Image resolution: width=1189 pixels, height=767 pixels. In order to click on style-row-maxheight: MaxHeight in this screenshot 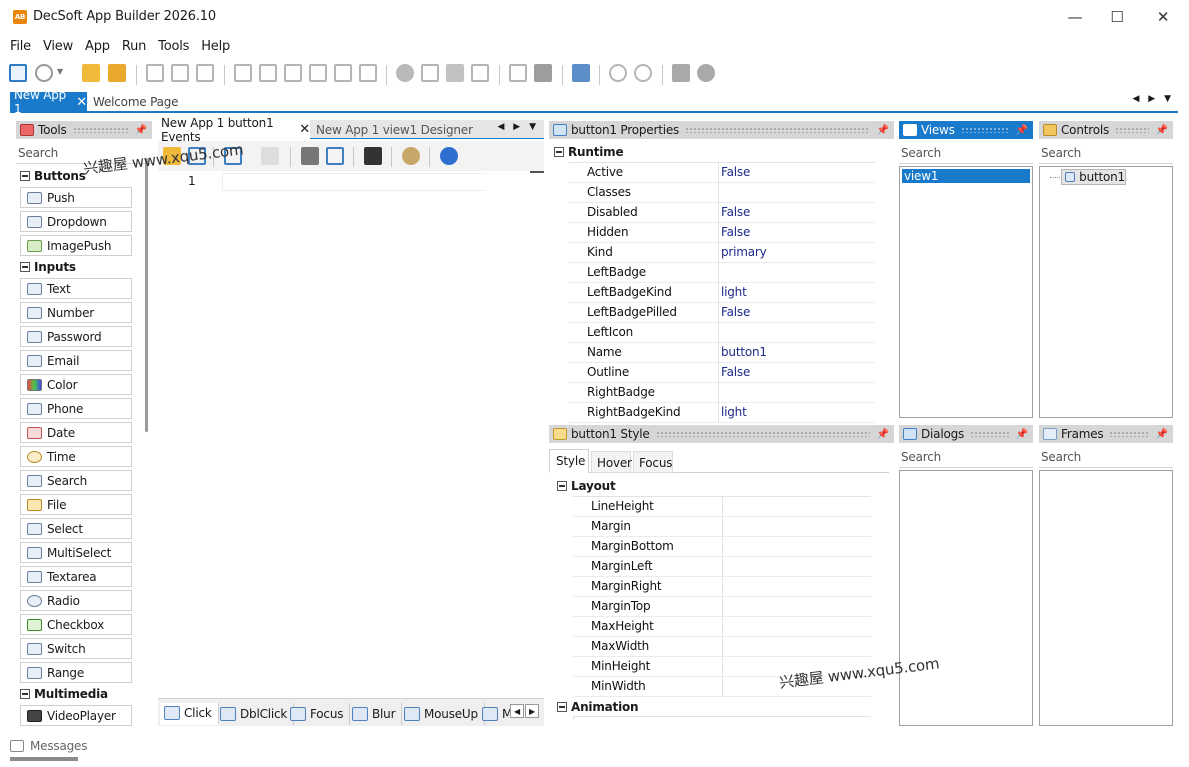, I will do `click(722, 627)`.